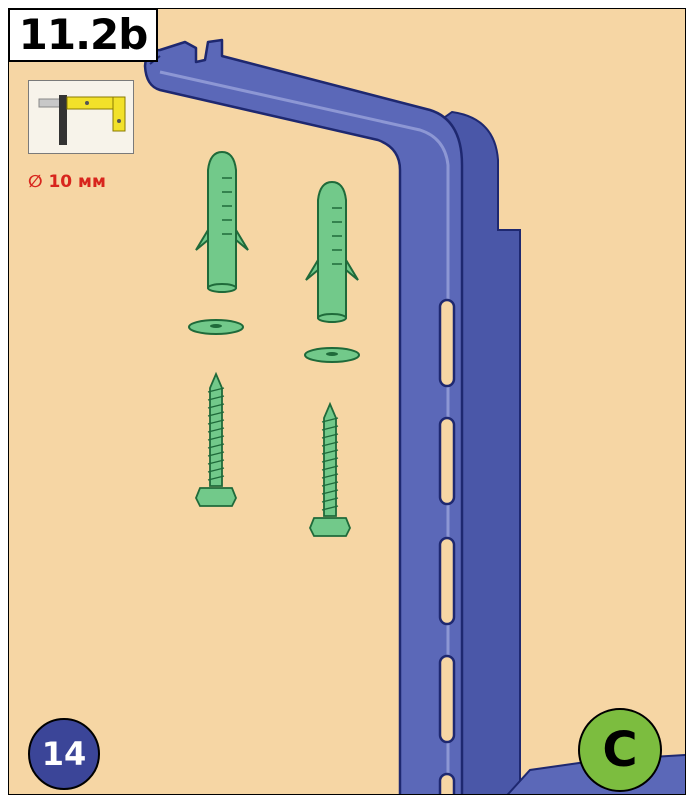  Describe the element at coordinates (216, 439) in the screenshot. I see `screw-left` at that location.